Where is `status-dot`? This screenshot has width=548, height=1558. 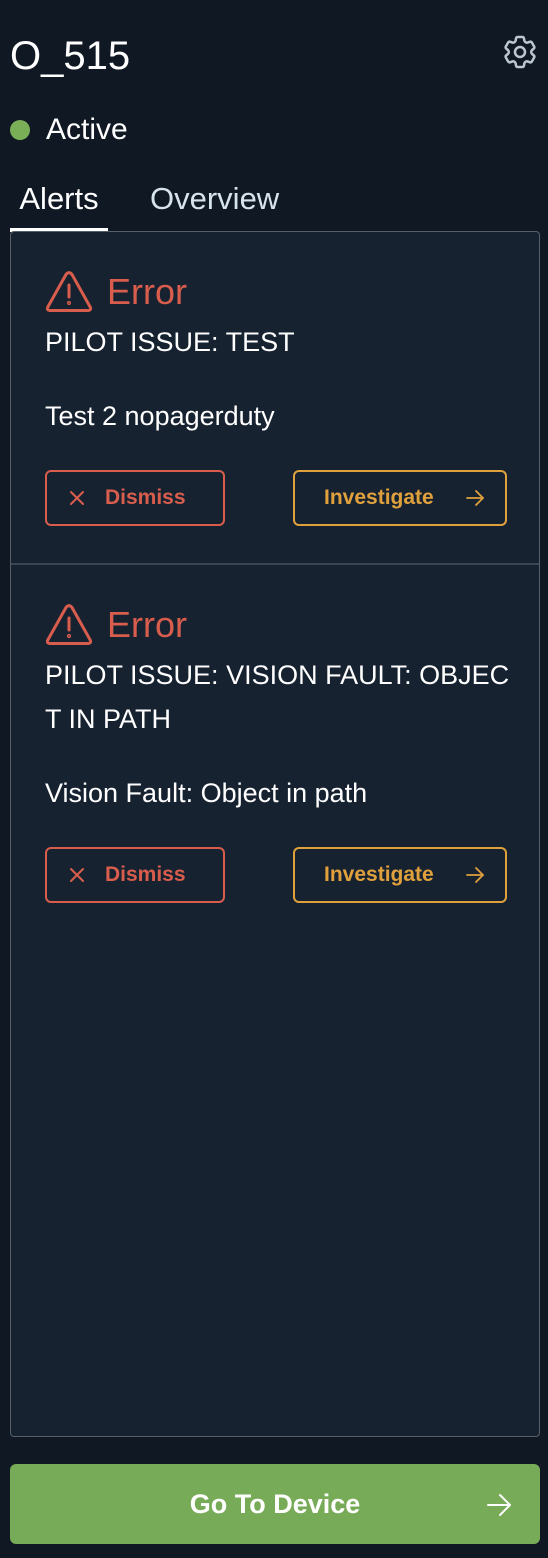
status-dot is located at coordinates (20, 130).